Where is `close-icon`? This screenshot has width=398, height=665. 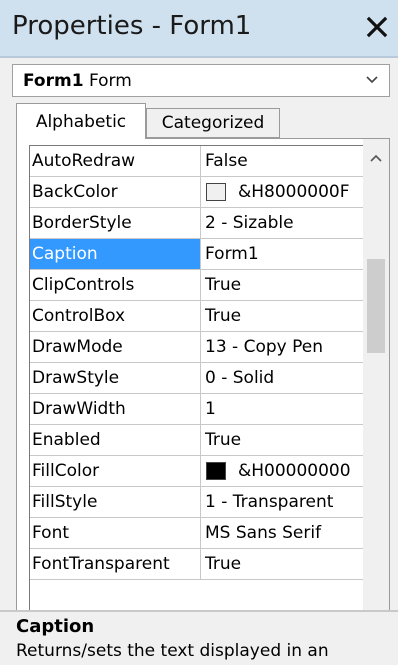 close-icon is located at coordinates (377, 27).